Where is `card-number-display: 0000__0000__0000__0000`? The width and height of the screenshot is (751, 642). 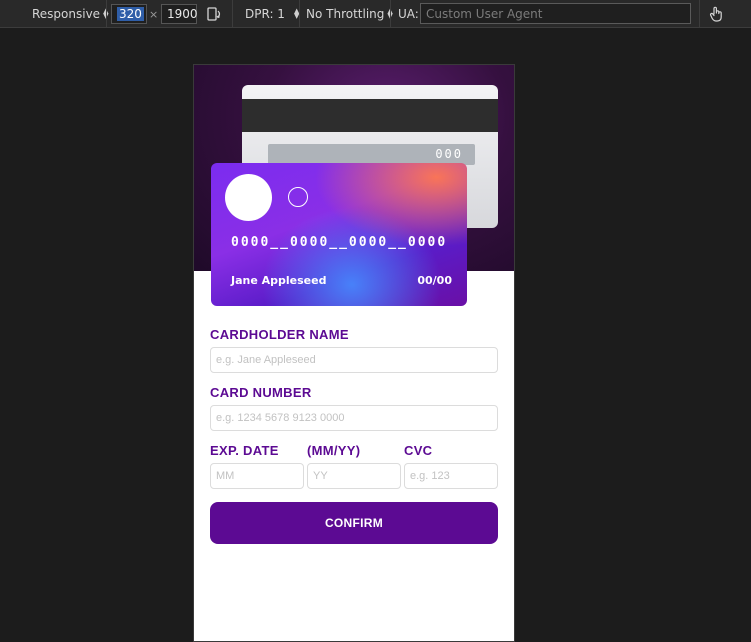 card-number-display: 0000__0000__0000__0000 is located at coordinates (339, 242).